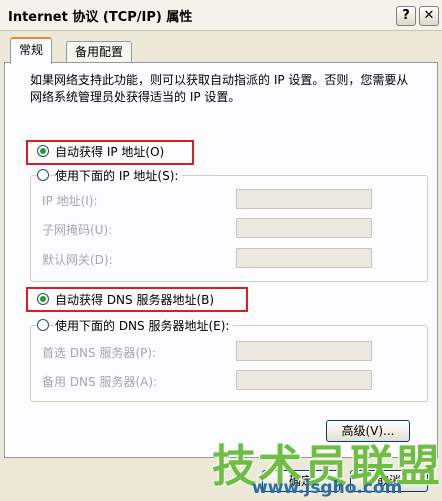  Describe the element at coordinates (99, 51) in the screenshot. I see `tab-alternate-config: 备用配置` at that location.